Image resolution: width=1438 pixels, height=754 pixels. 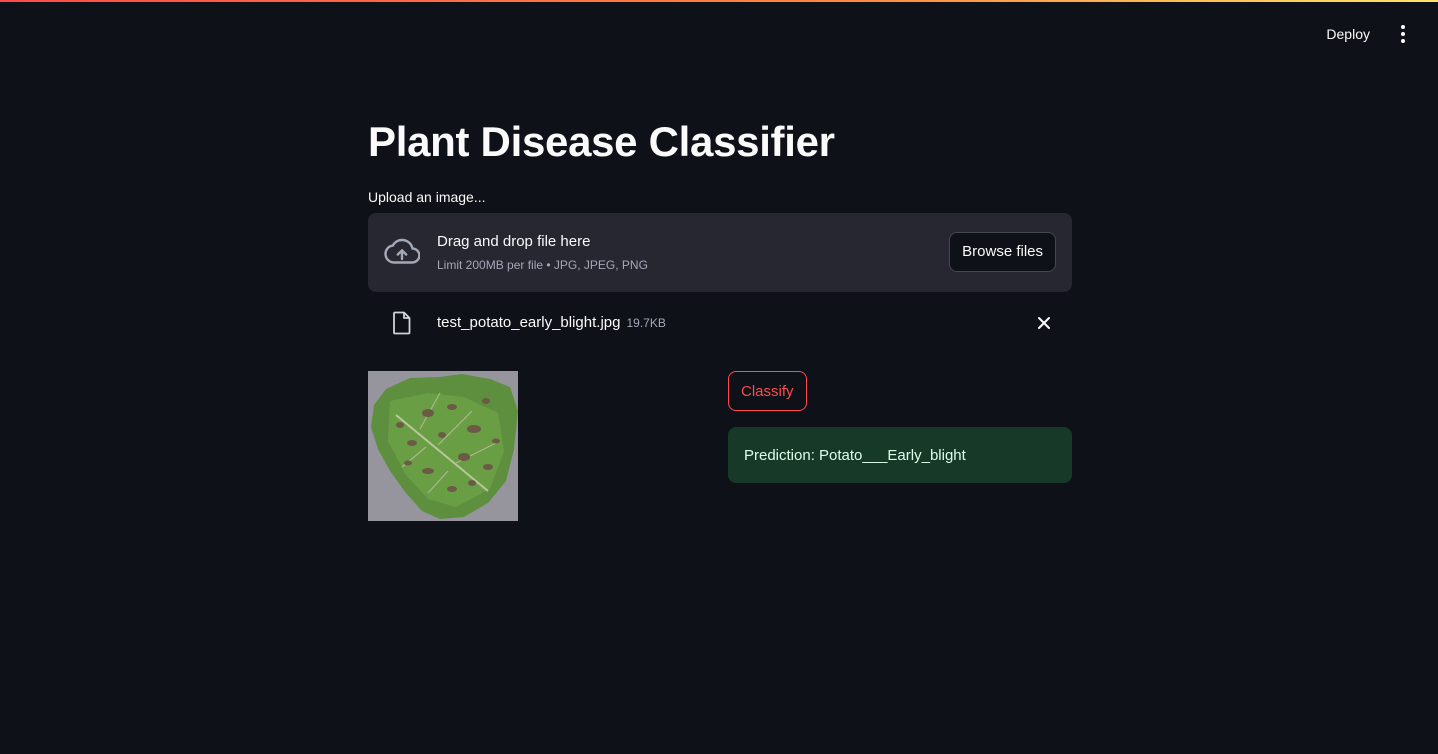 I want to click on file-icon, so click(x=402, y=323).